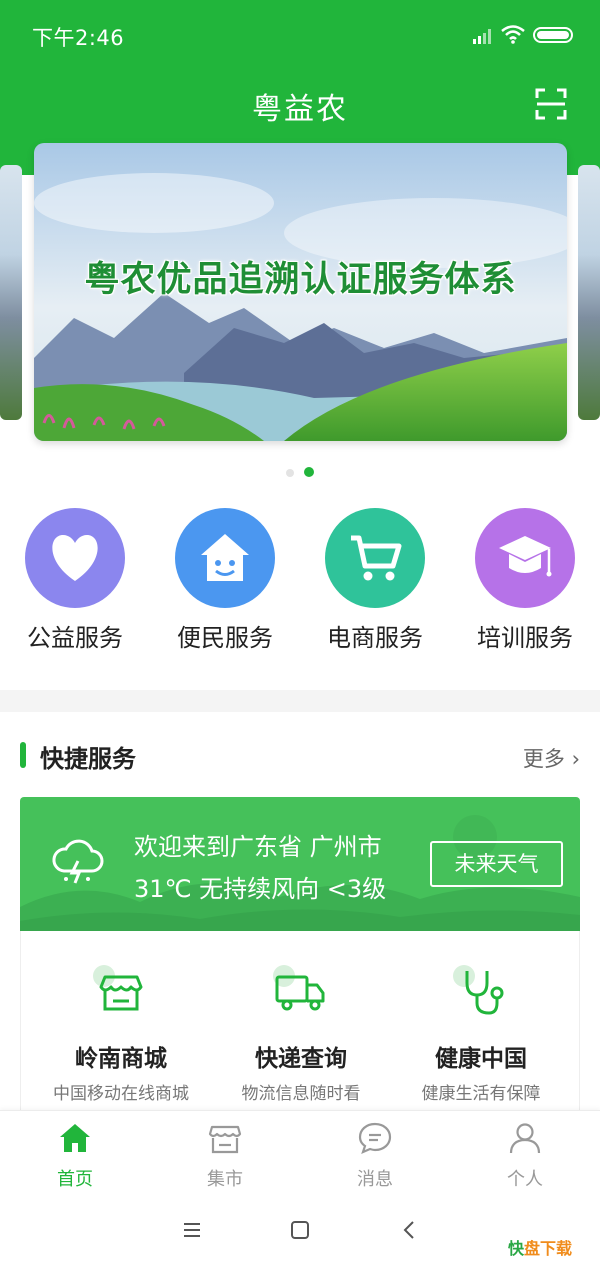 This screenshot has height=1267, width=600. I want to click on banner-caption: 粤农优品追溯认证服务体系, so click(300, 280).